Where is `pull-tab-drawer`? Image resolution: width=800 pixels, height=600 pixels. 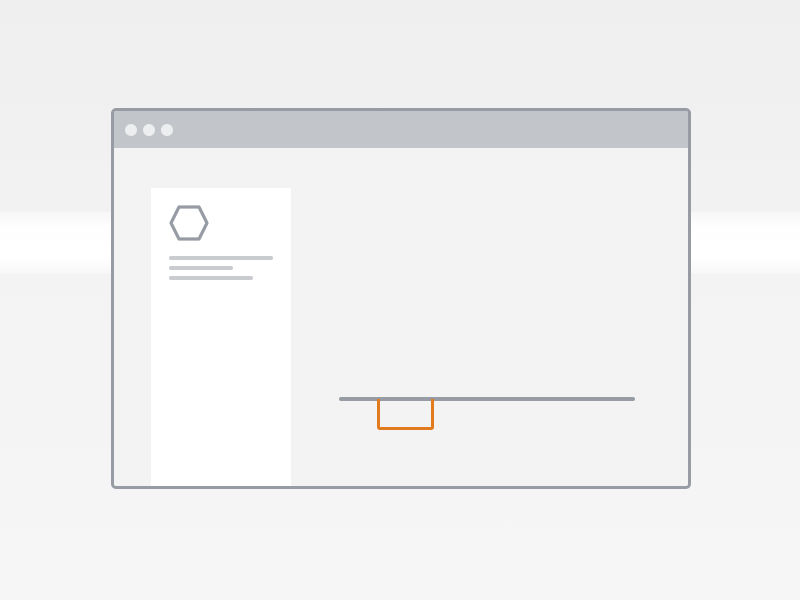 pull-tab-drawer is located at coordinates (405, 414).